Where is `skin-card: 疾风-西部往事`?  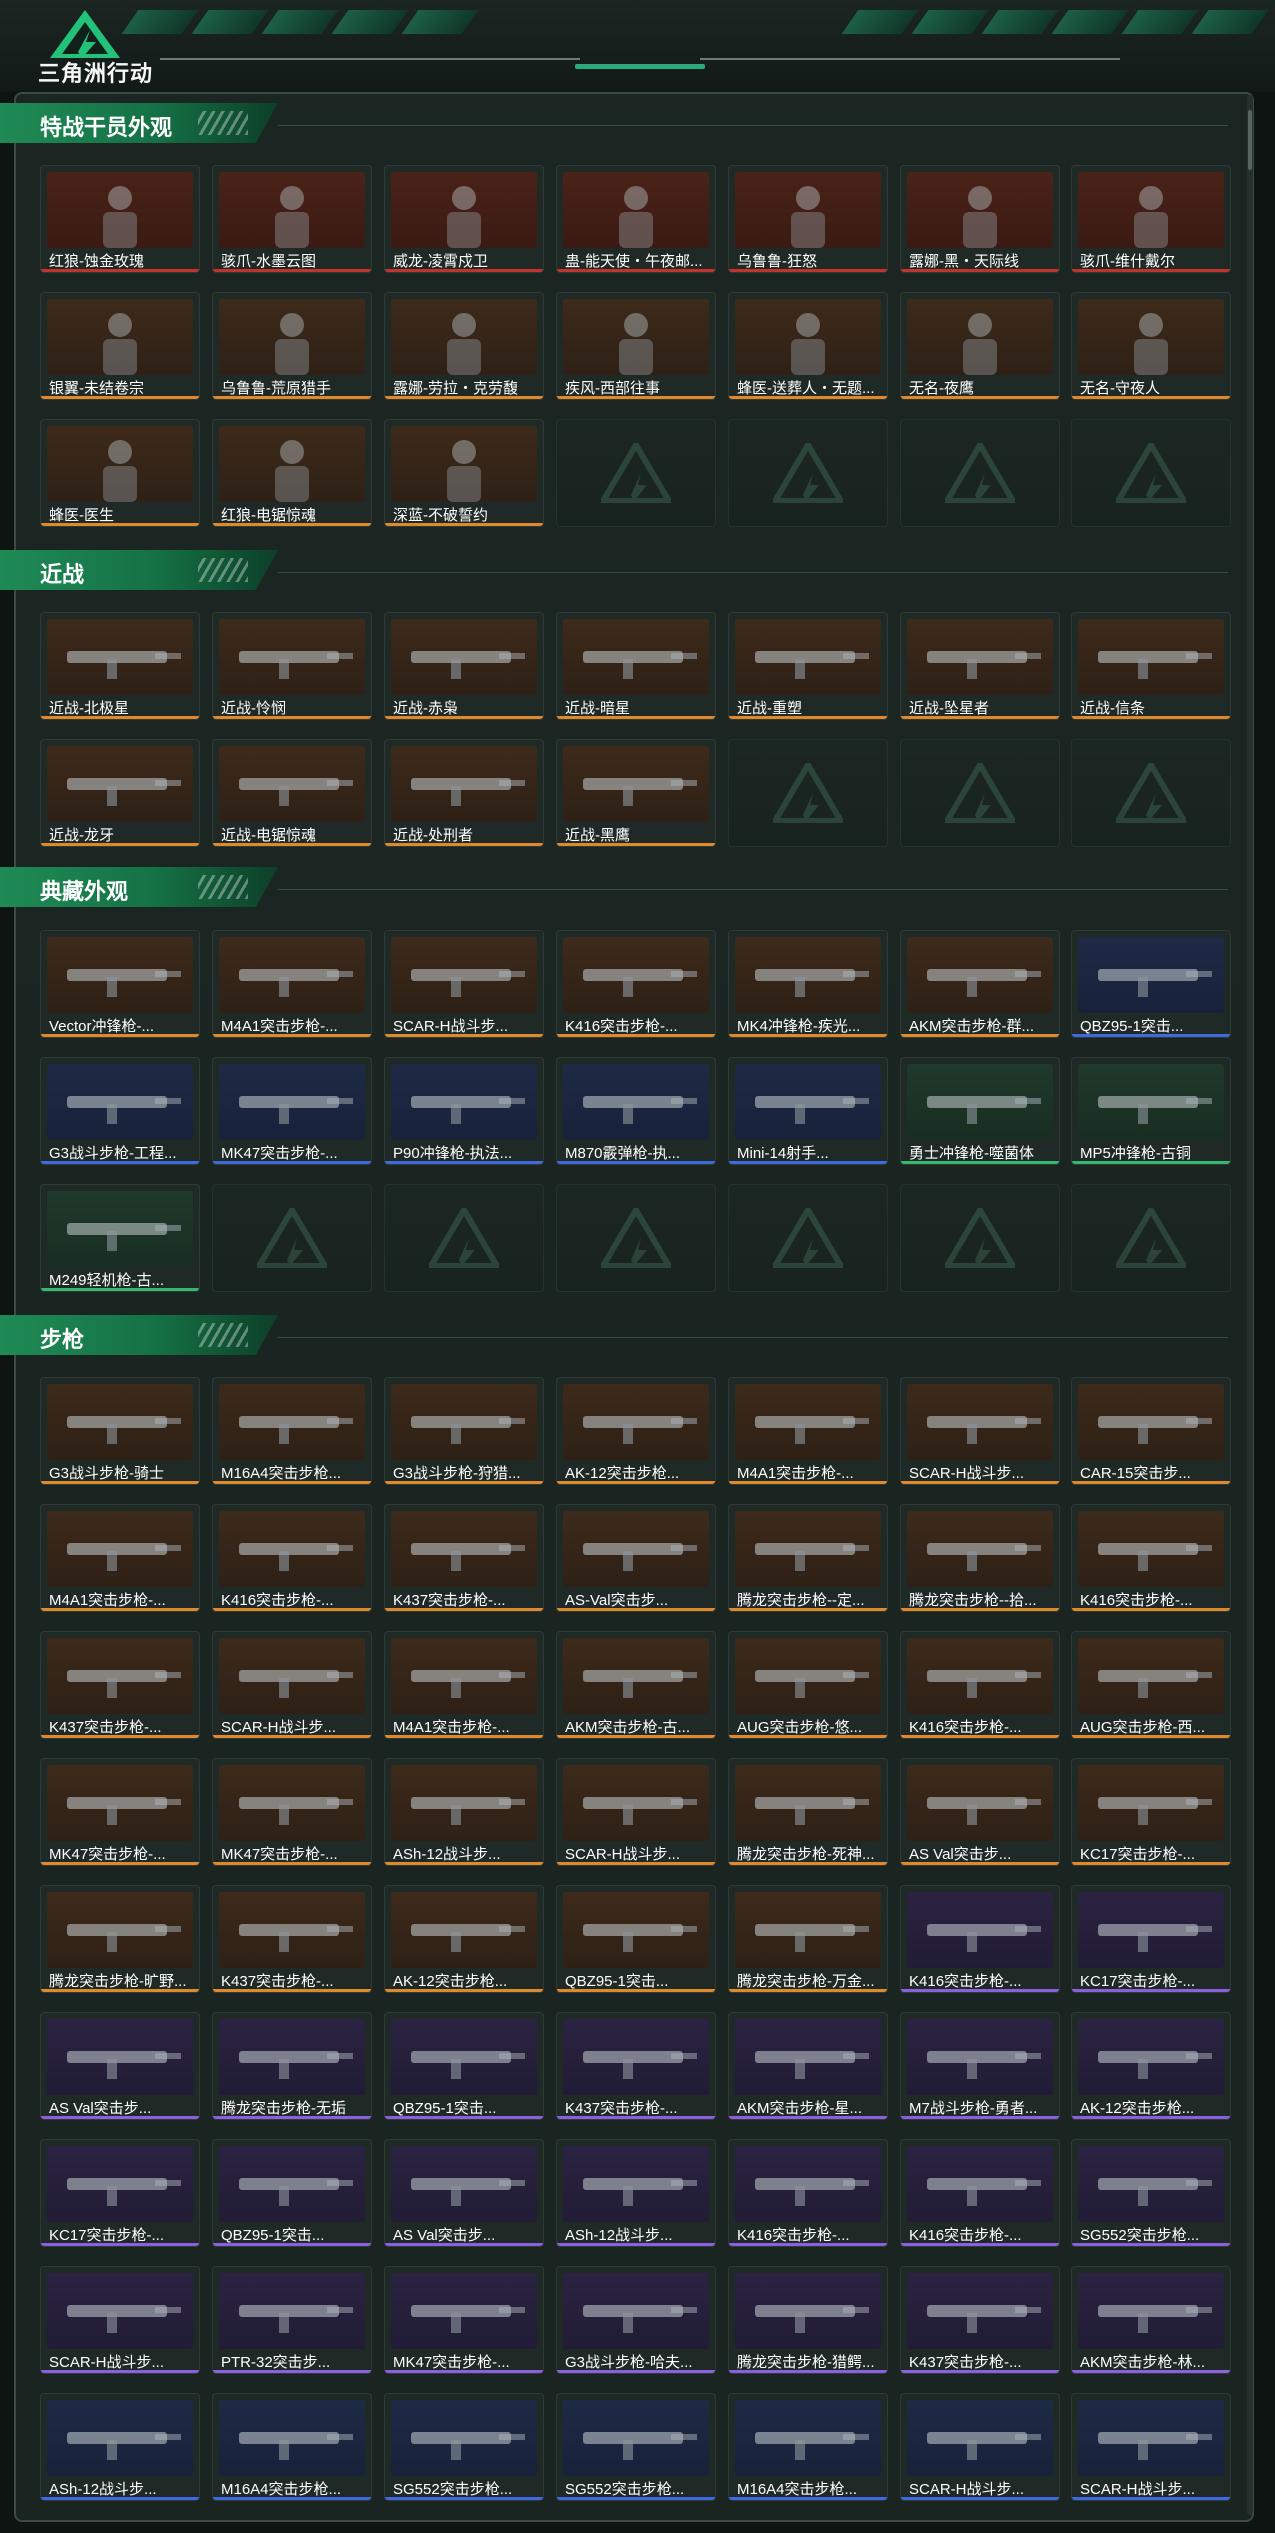 skin-card: 疾风-西部往事 is located at coordinates (636, 346).